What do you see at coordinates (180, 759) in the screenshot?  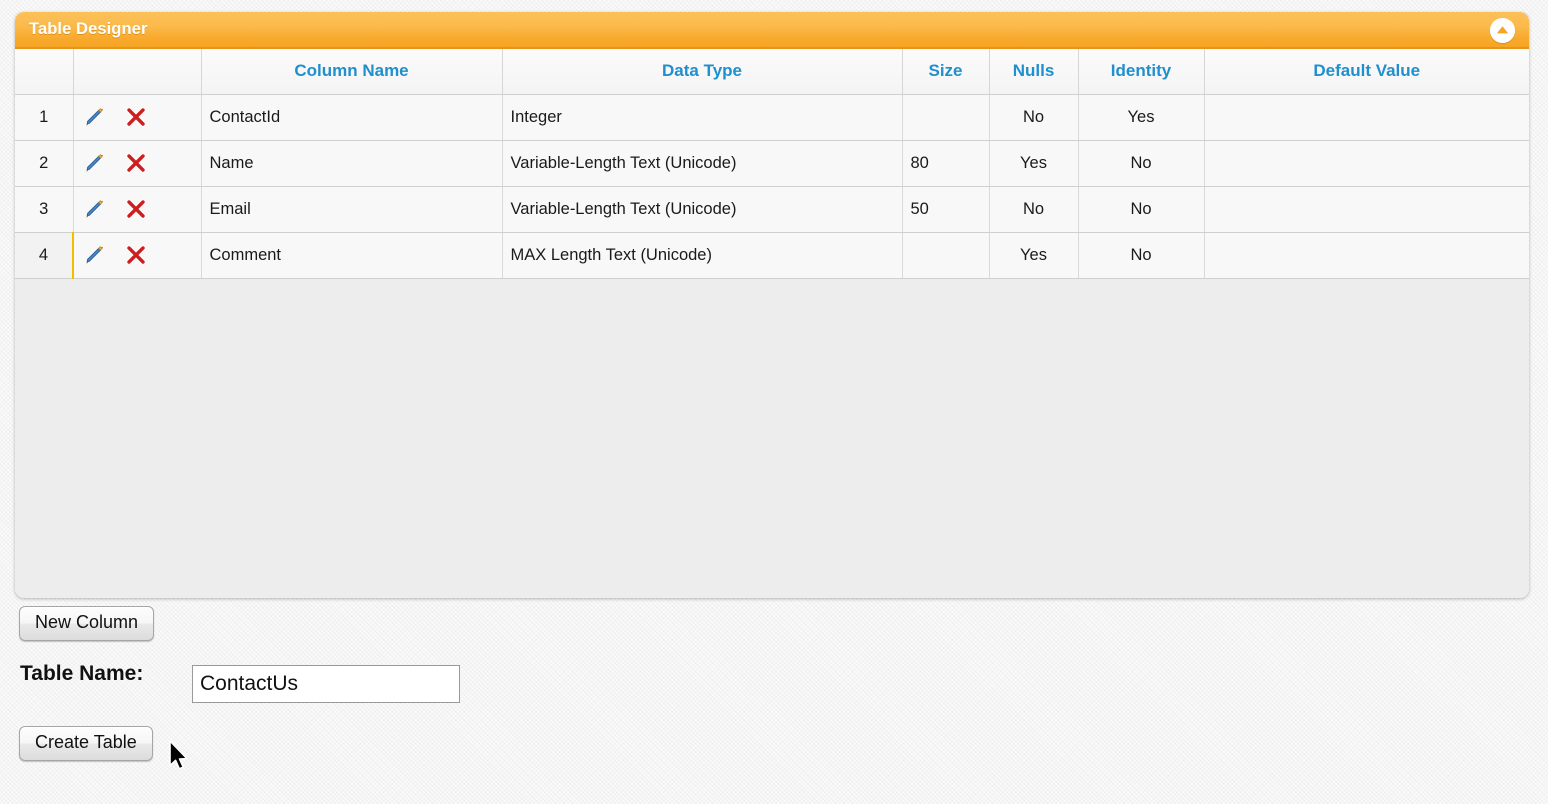 I see `arrow-pointer-icon` at bounding box center [180, 759].